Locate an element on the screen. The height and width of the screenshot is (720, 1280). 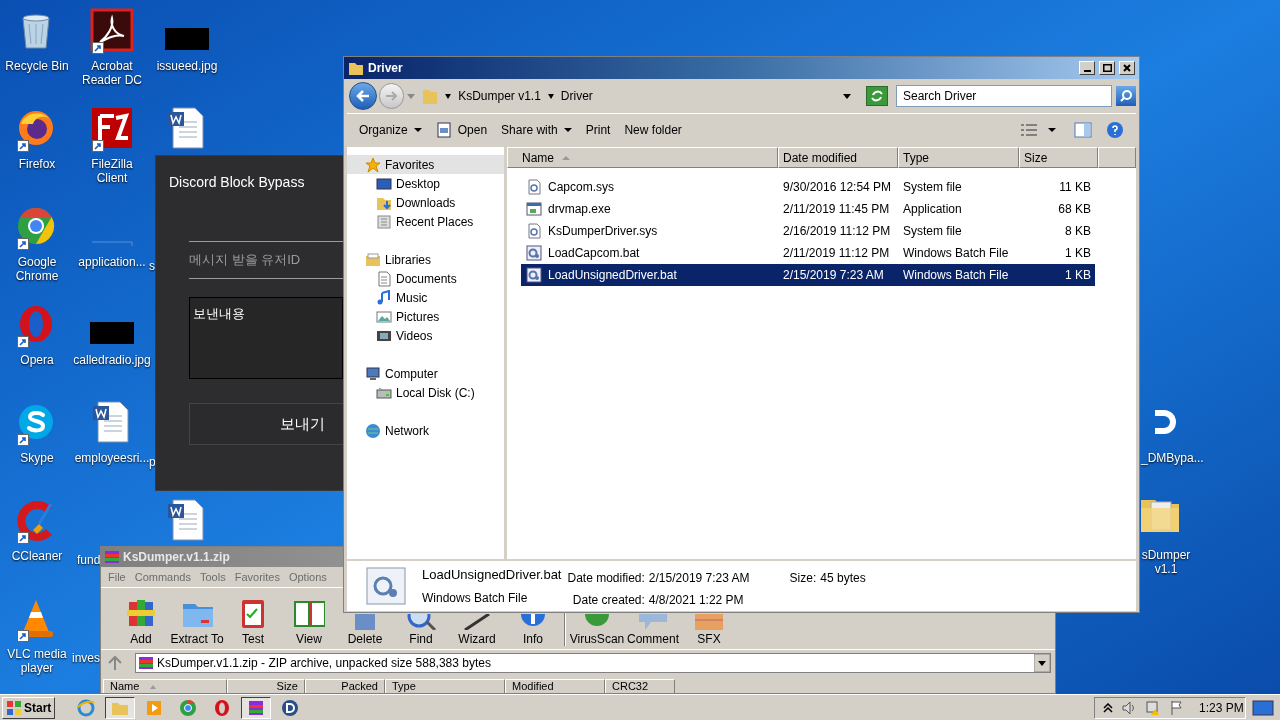
toolbar-button: Delete is located at coordinates (365, 639).